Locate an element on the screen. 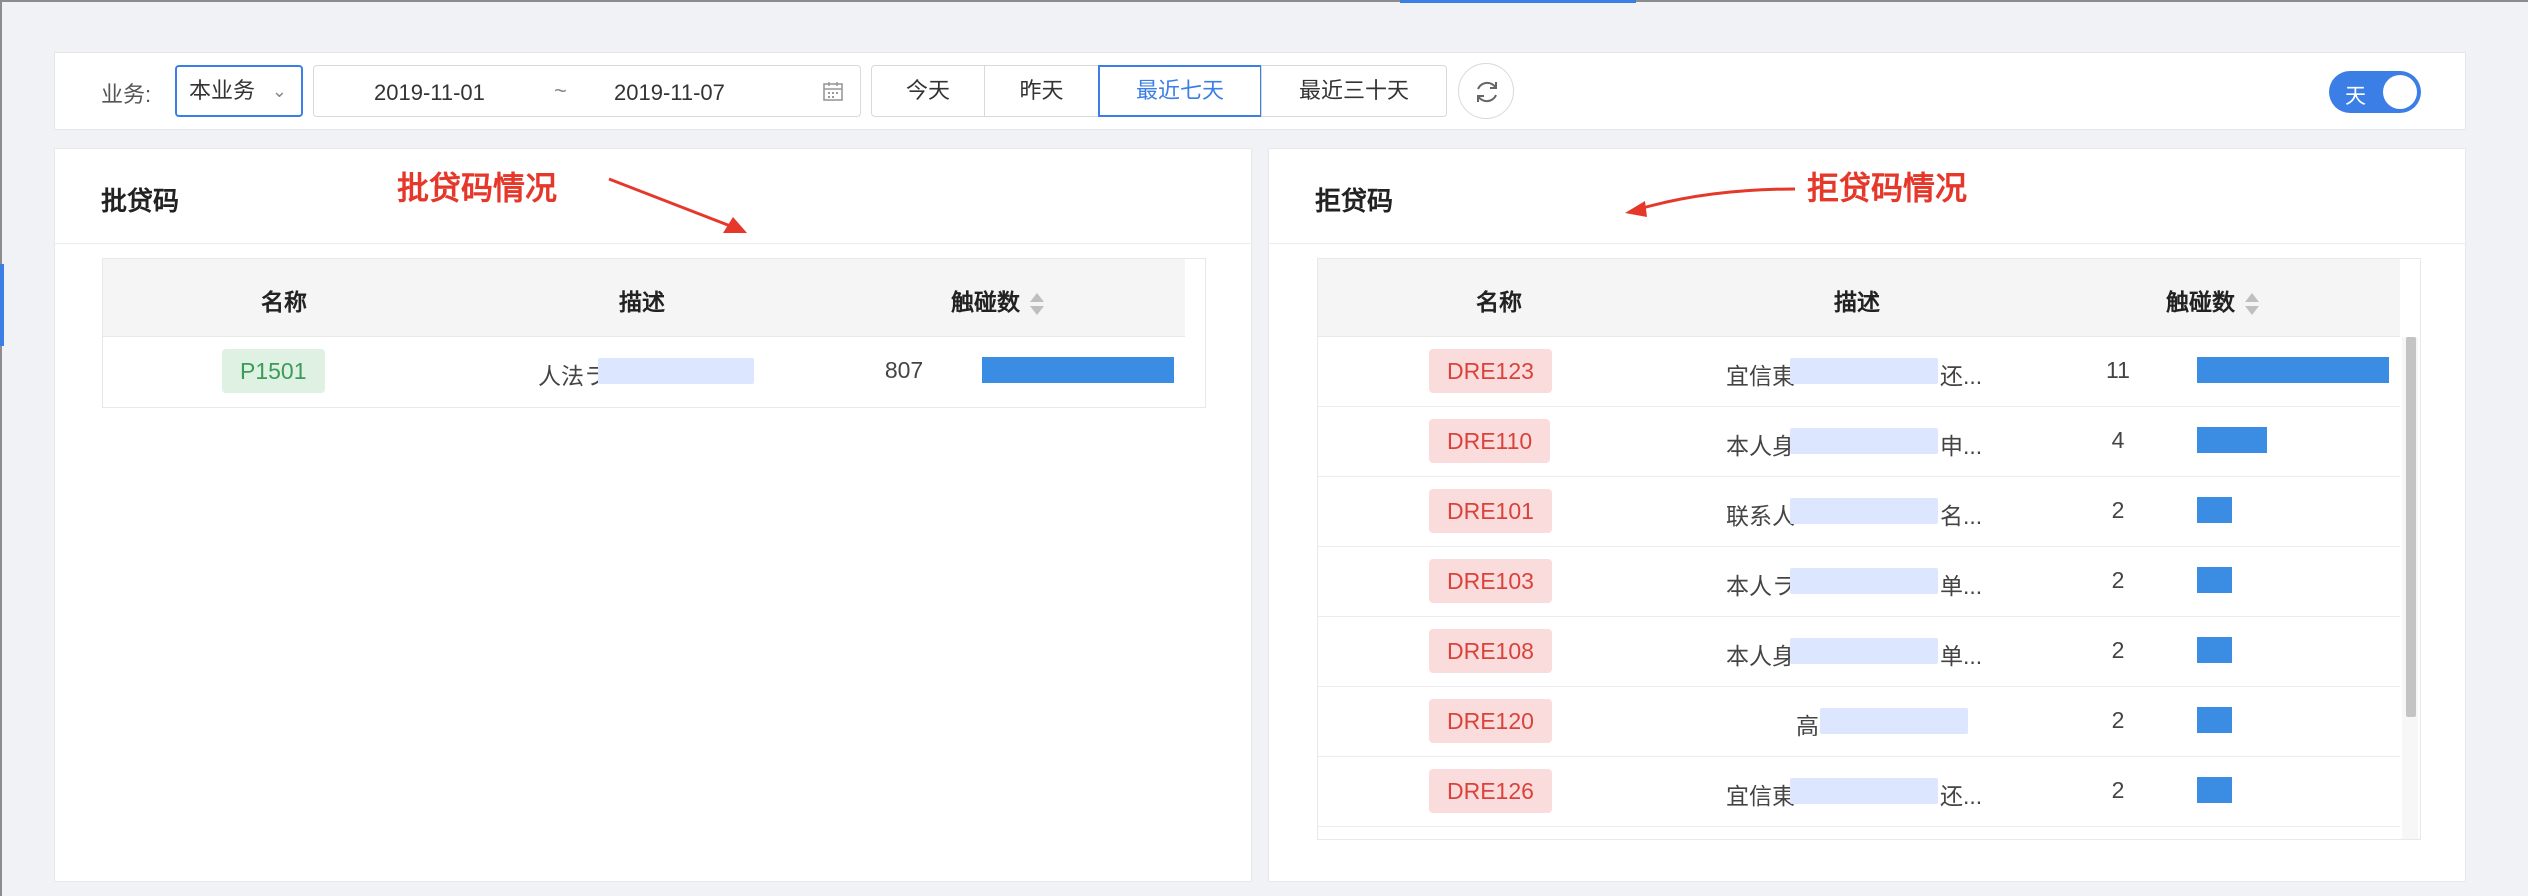  table-row: DRE110 本人身 申... 4 is located at coordinates (1859, 442).